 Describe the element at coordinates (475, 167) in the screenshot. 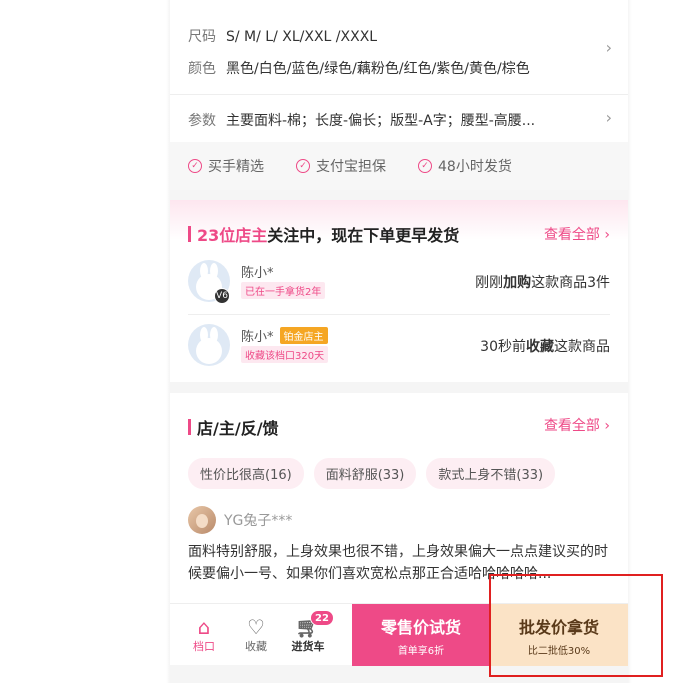

I see `promise-label: 48小时发货` at that location.